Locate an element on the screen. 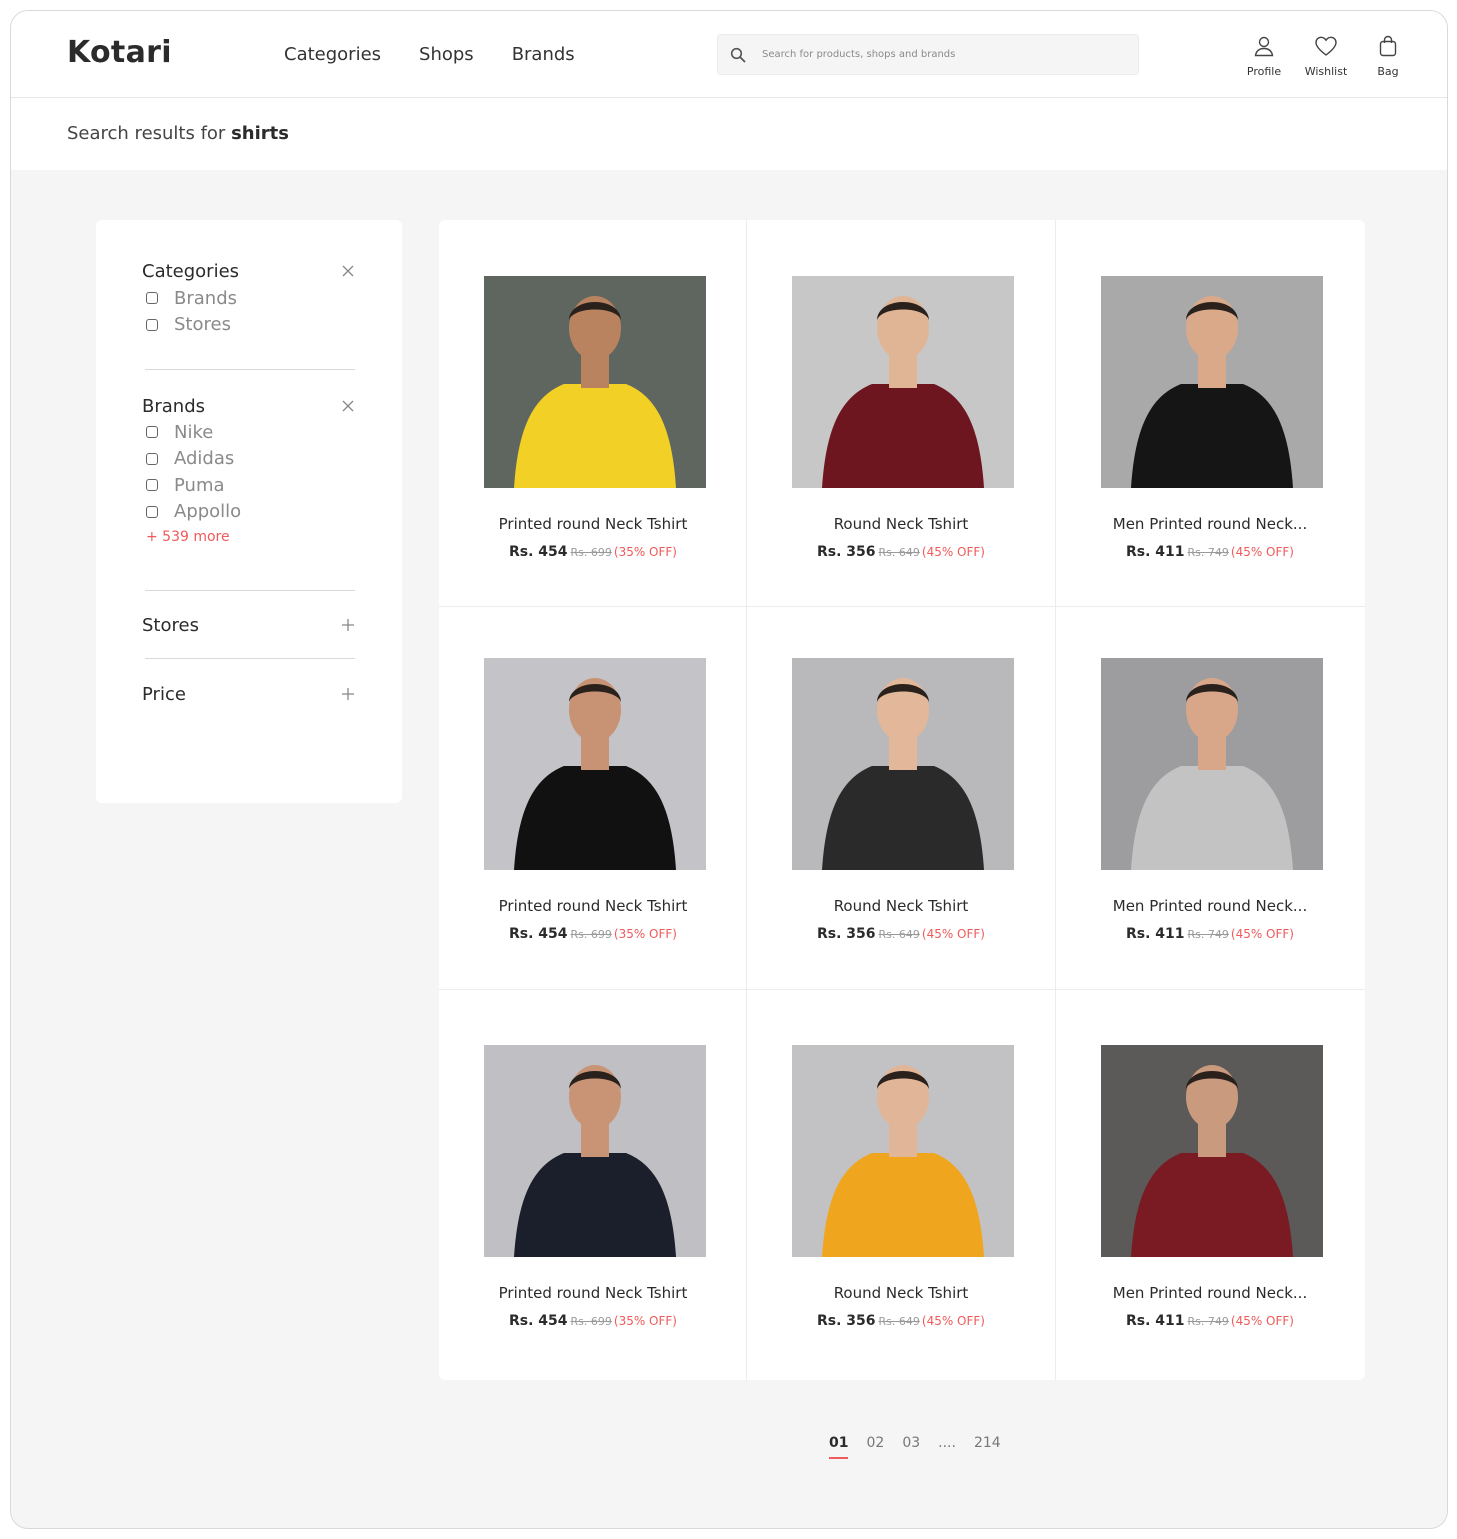 The image size is (1457, 1539). filter-option-puma: Puma is located at coordinates (249, 485).